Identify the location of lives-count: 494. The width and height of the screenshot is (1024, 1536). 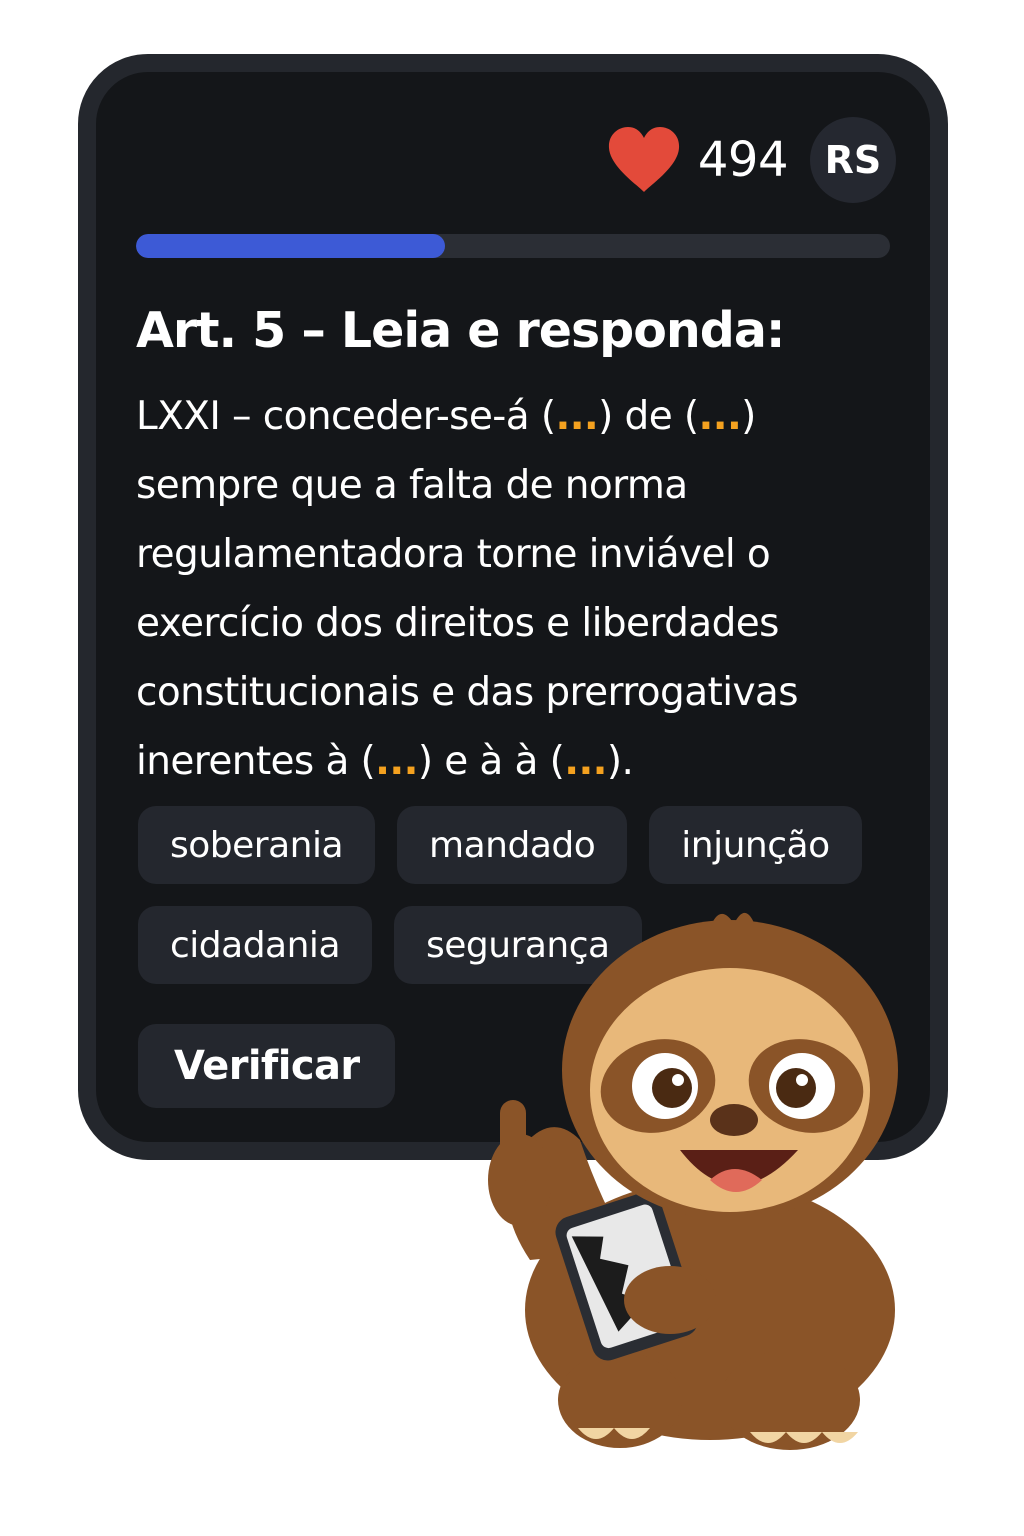
(743, 160).